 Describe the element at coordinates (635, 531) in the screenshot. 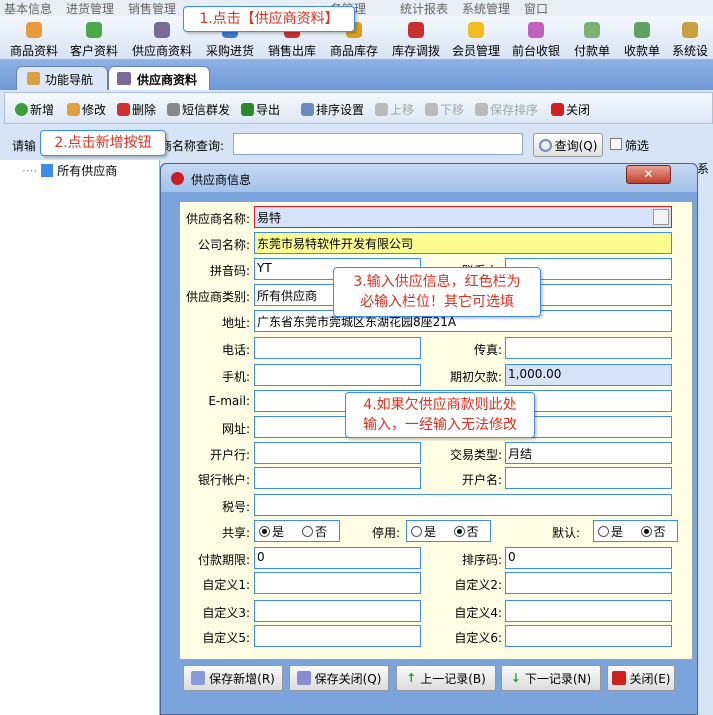

I see `default-radio-group: 是否` at that location.